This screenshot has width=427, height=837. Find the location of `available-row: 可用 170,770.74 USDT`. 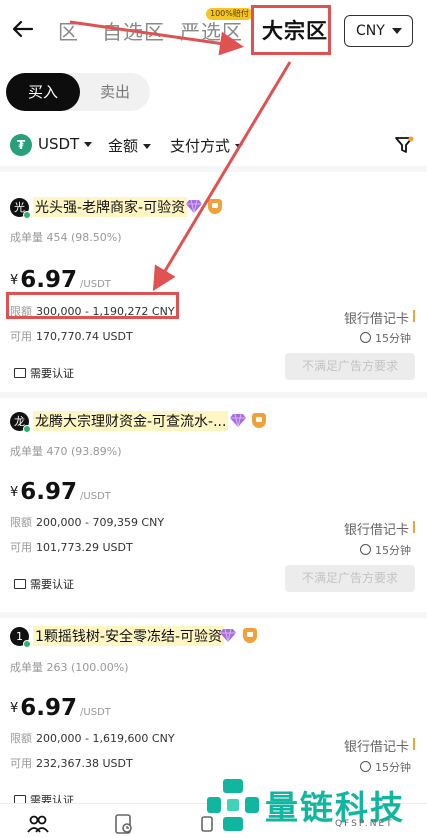

available-row: 可用 170,770.74 USDT is located at coordinates (71, 336).